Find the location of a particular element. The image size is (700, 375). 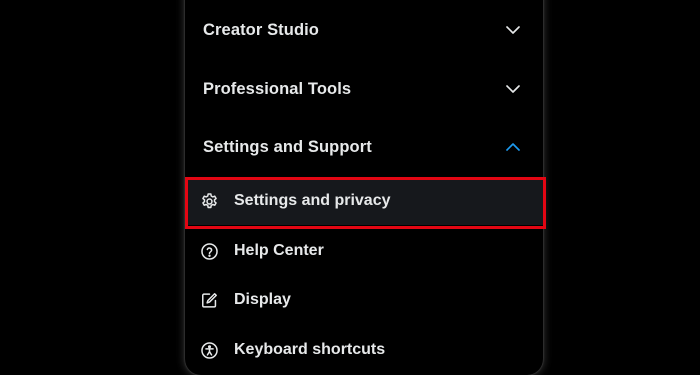

menu-item-label: Help Center is located at coordinates (279, 250).